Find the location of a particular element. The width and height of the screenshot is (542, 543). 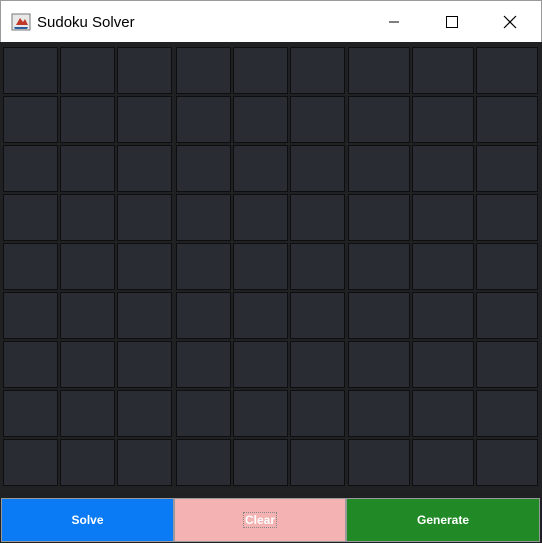

window-title: Sudoku Solver is located at coordinates (86, 22).